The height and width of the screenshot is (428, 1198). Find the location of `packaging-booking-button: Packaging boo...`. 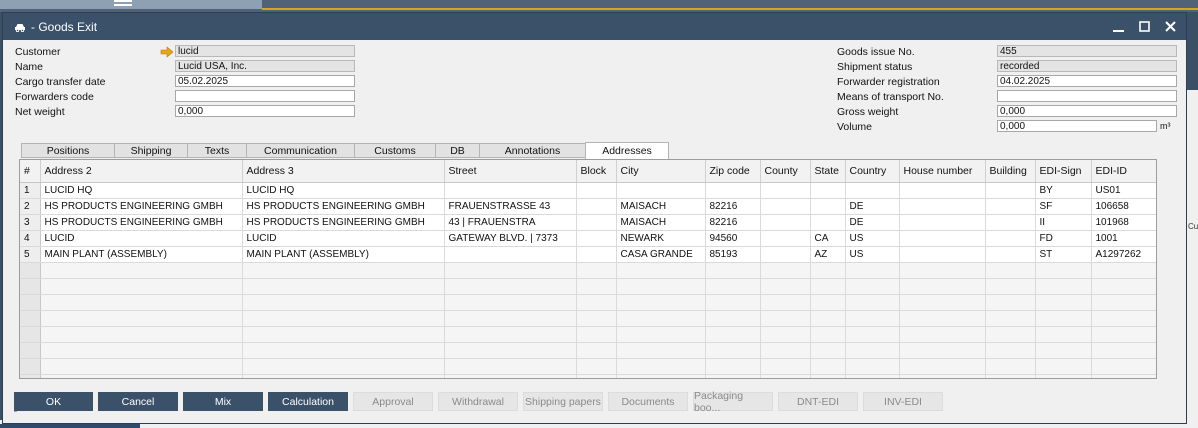

packaging-booking-button: Packaging boo... is located at coordinates (733, 402).